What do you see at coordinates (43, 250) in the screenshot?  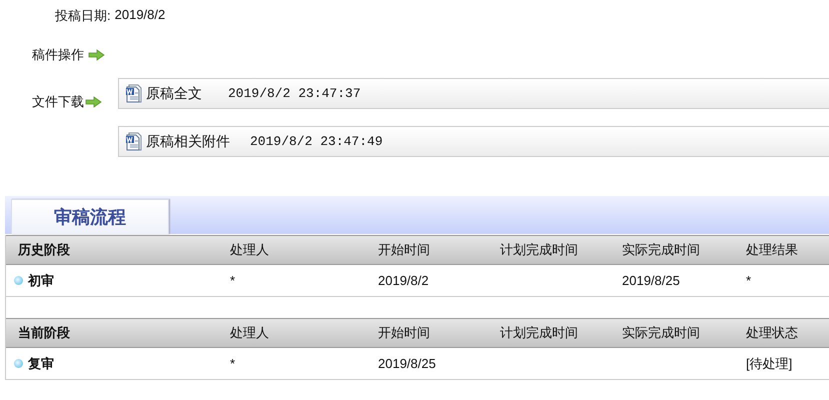 I see `column-header: 历史阶段` at bounding box center [43, 250].